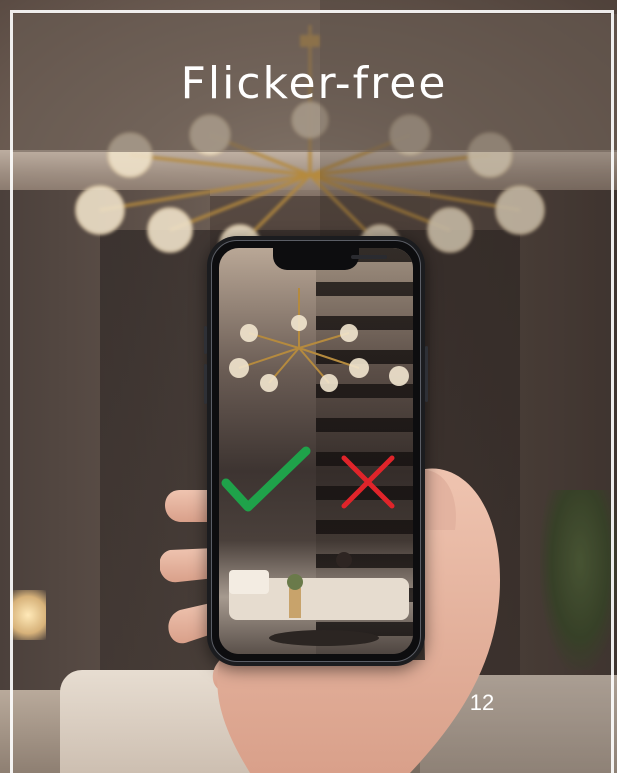 This screenshot has height=773, width=617. I want to click on check-mark-icon, so click(266, 479).